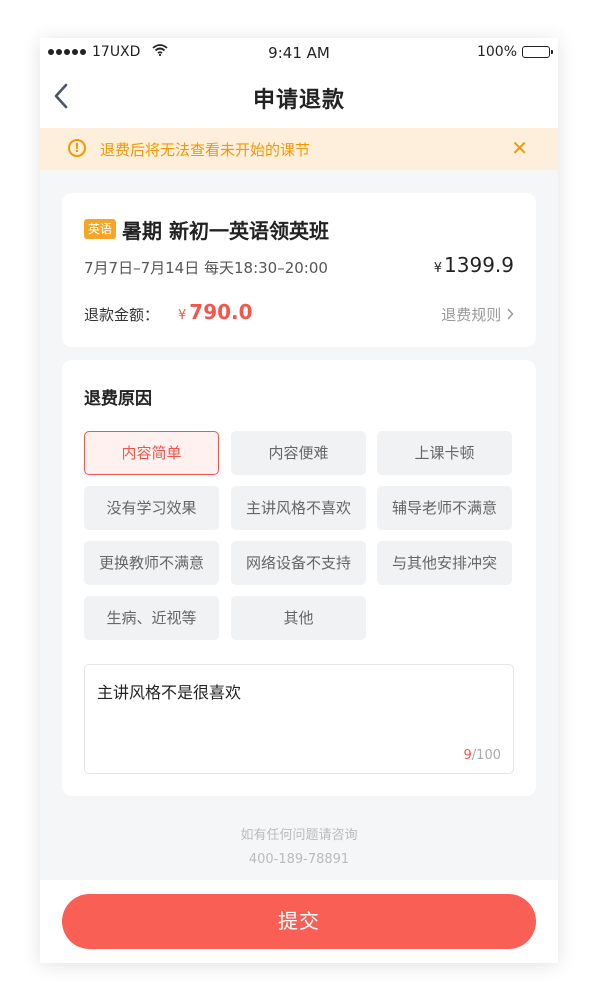 The width and height of the screenshot is (597, 1002). I want to click on notice-text: 退费后将无法查看未开始的课节, so click(205, 150).